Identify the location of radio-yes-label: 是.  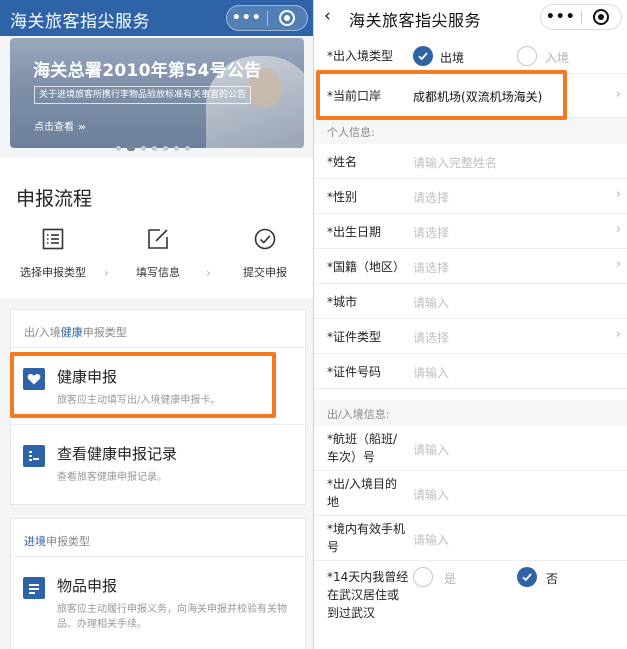
(450, 578).